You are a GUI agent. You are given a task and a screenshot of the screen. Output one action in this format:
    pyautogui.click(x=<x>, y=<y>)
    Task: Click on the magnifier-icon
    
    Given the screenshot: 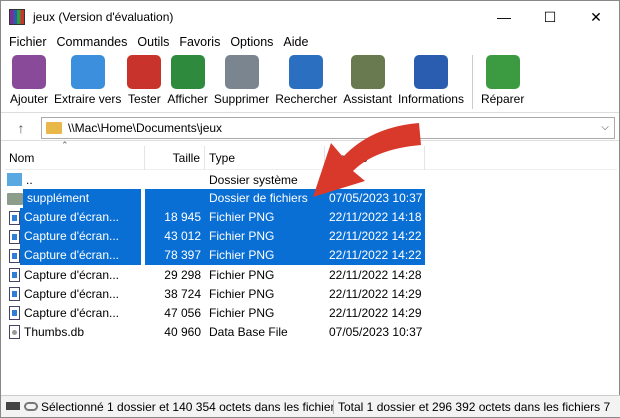 What is the action you would take?
    pyautogui.click(x=306, y=72)
    